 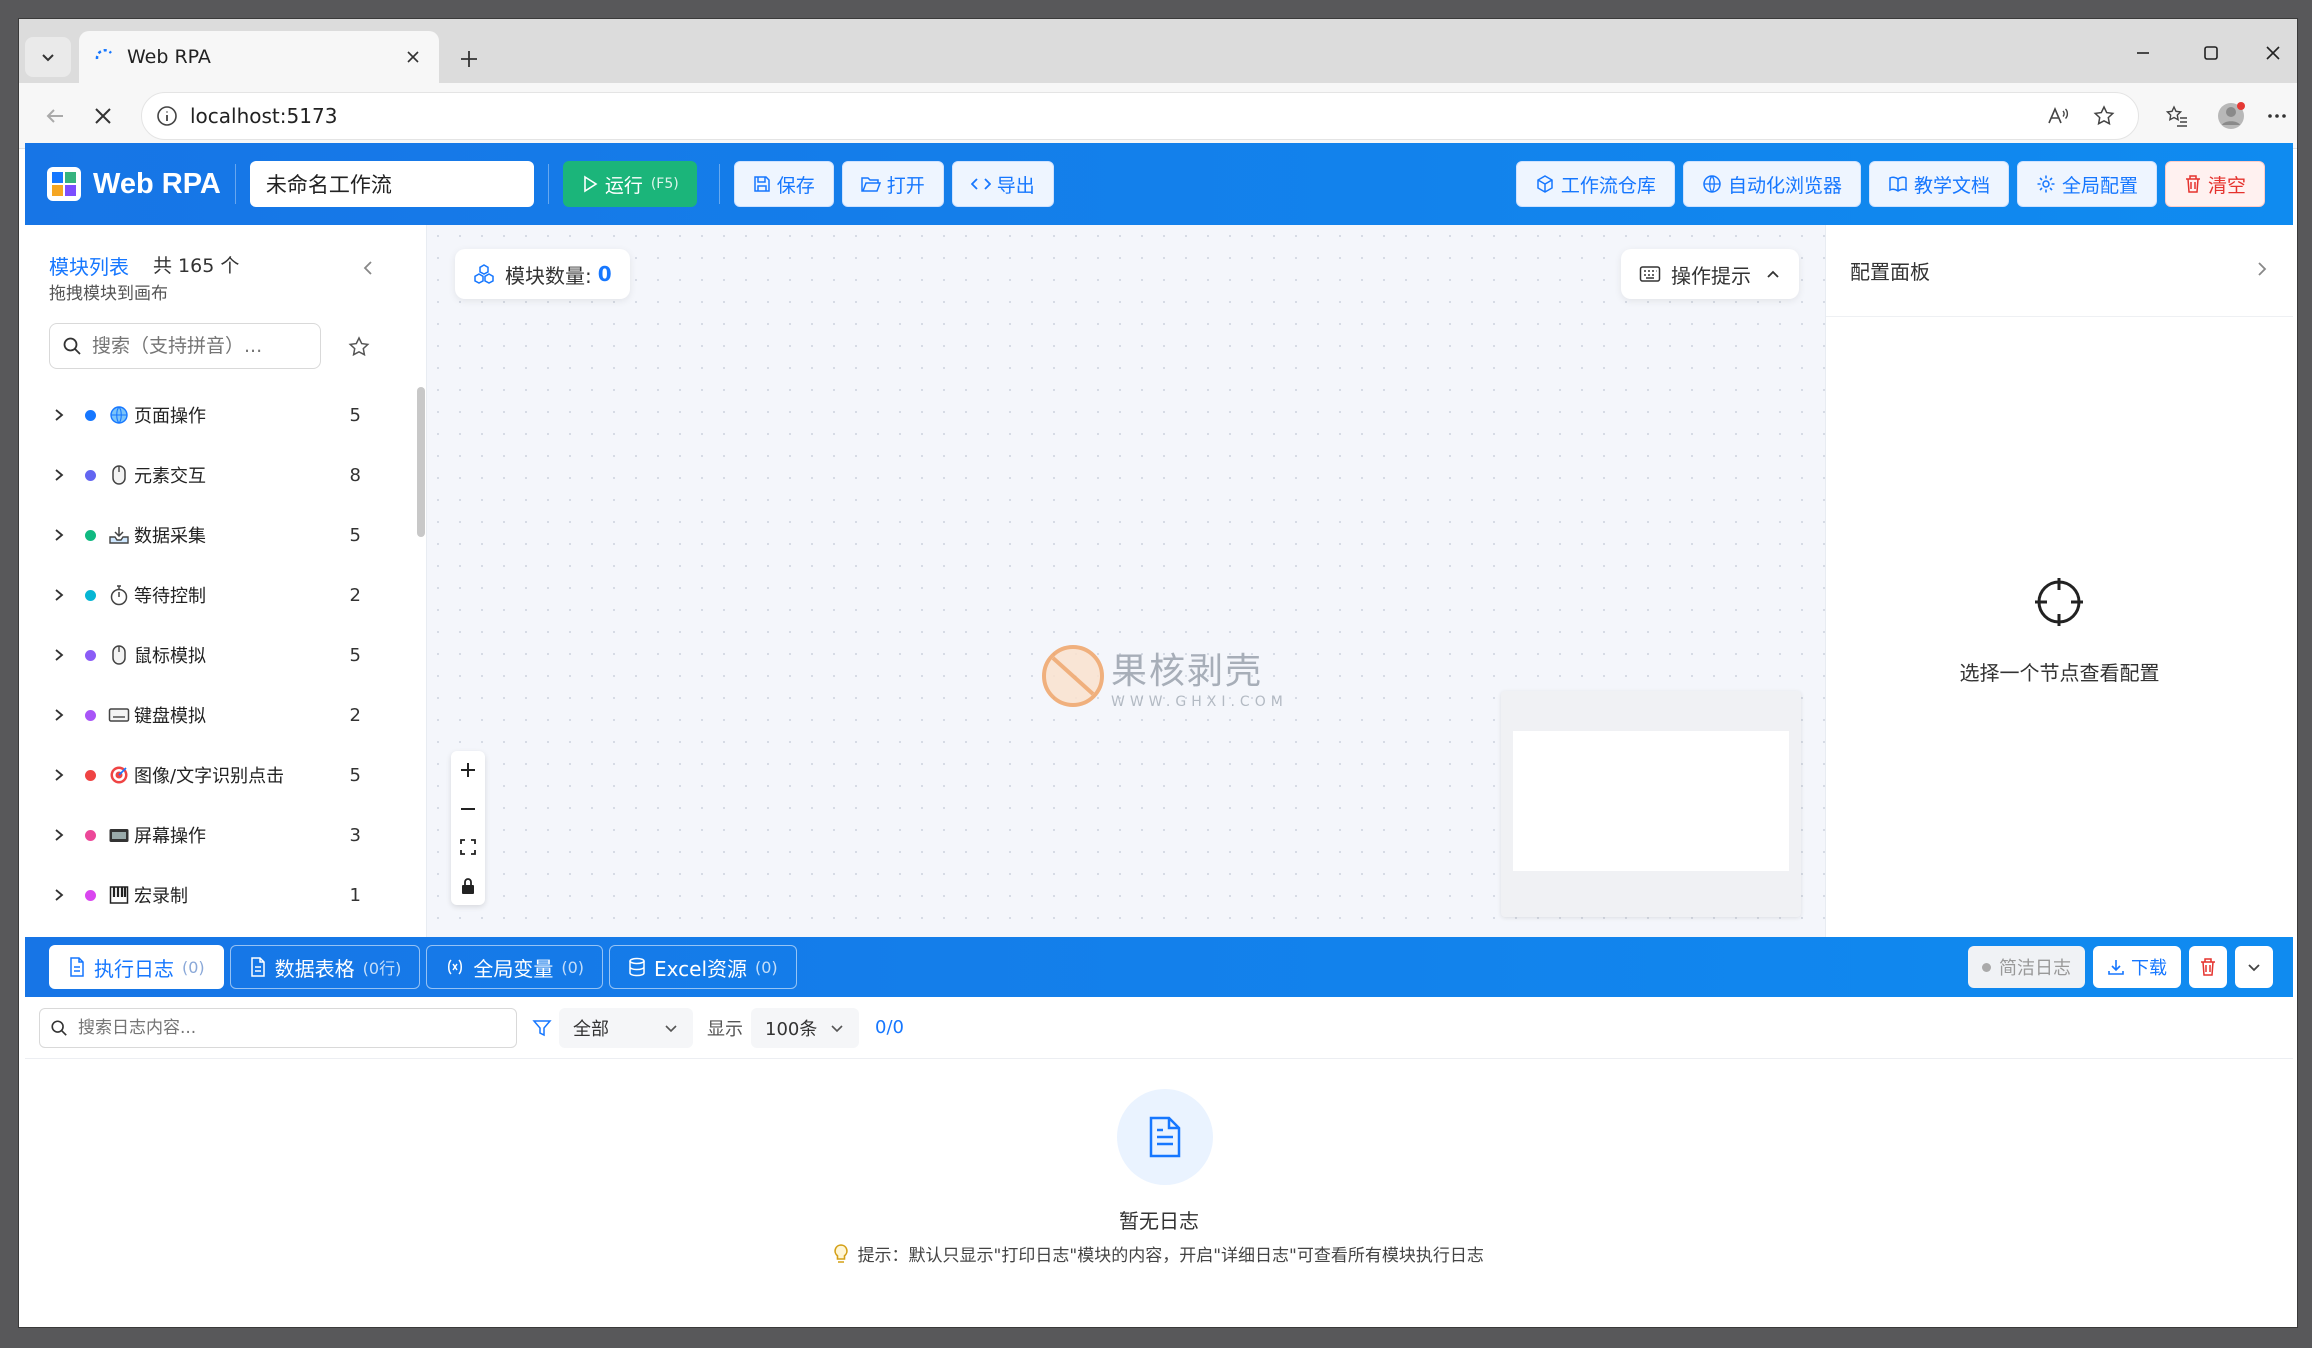 What do you see at coordinates (2254, 967) in the screenshot?
I see `collapse-panel-button` at bounding box center [2254, 967].